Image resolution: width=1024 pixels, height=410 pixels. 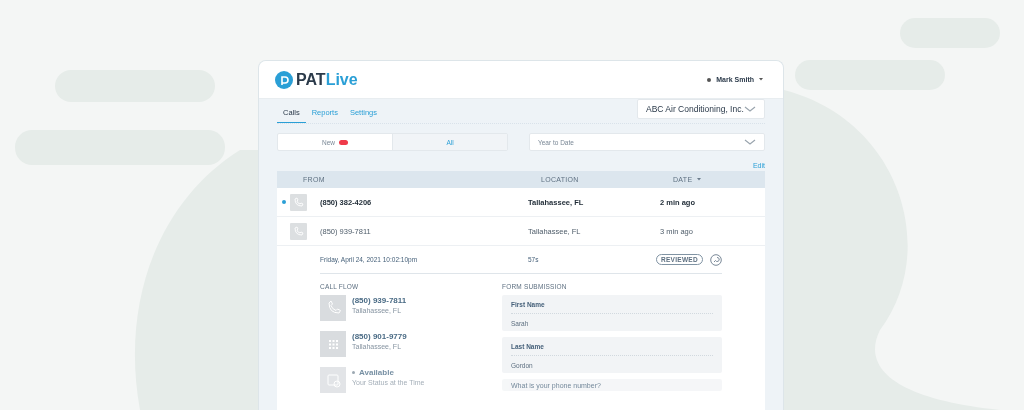 I want to click on caret-icon, so click(x=761, y=79).